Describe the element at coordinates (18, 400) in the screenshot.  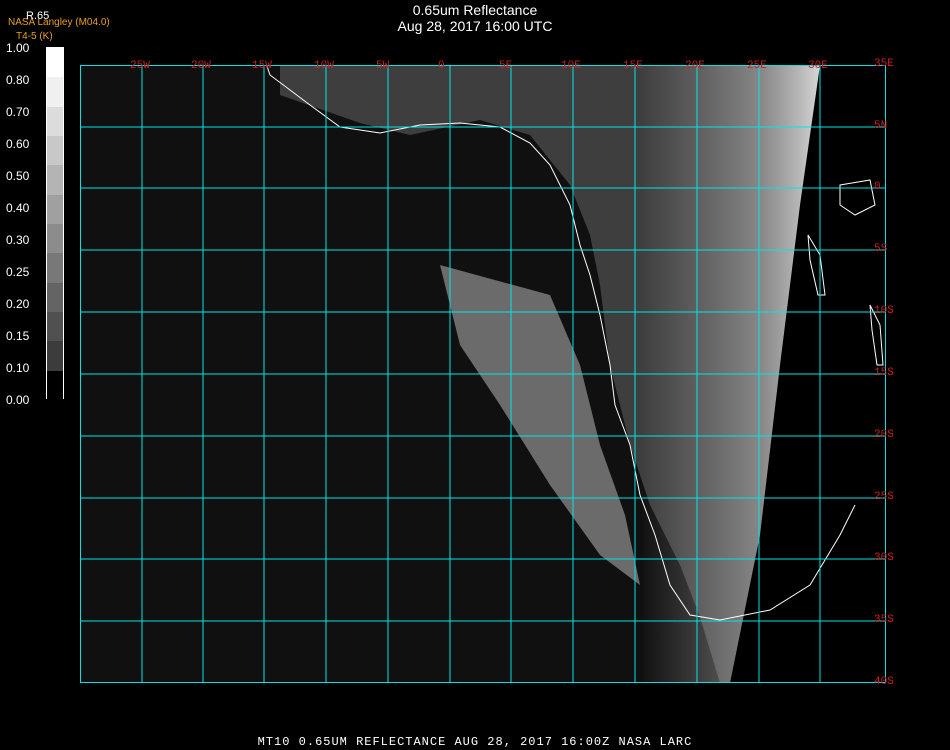
I see `colorbar-tick-label: 0.00` at that location.